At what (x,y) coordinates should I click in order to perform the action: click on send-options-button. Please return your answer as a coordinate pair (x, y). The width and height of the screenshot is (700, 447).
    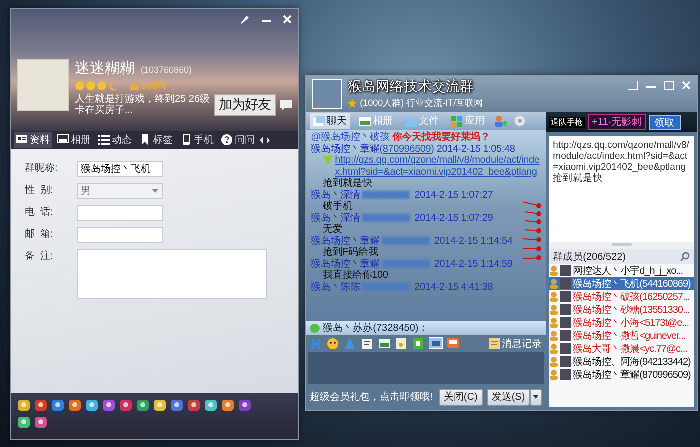
    Looking at the image, I should click on (536, 397).